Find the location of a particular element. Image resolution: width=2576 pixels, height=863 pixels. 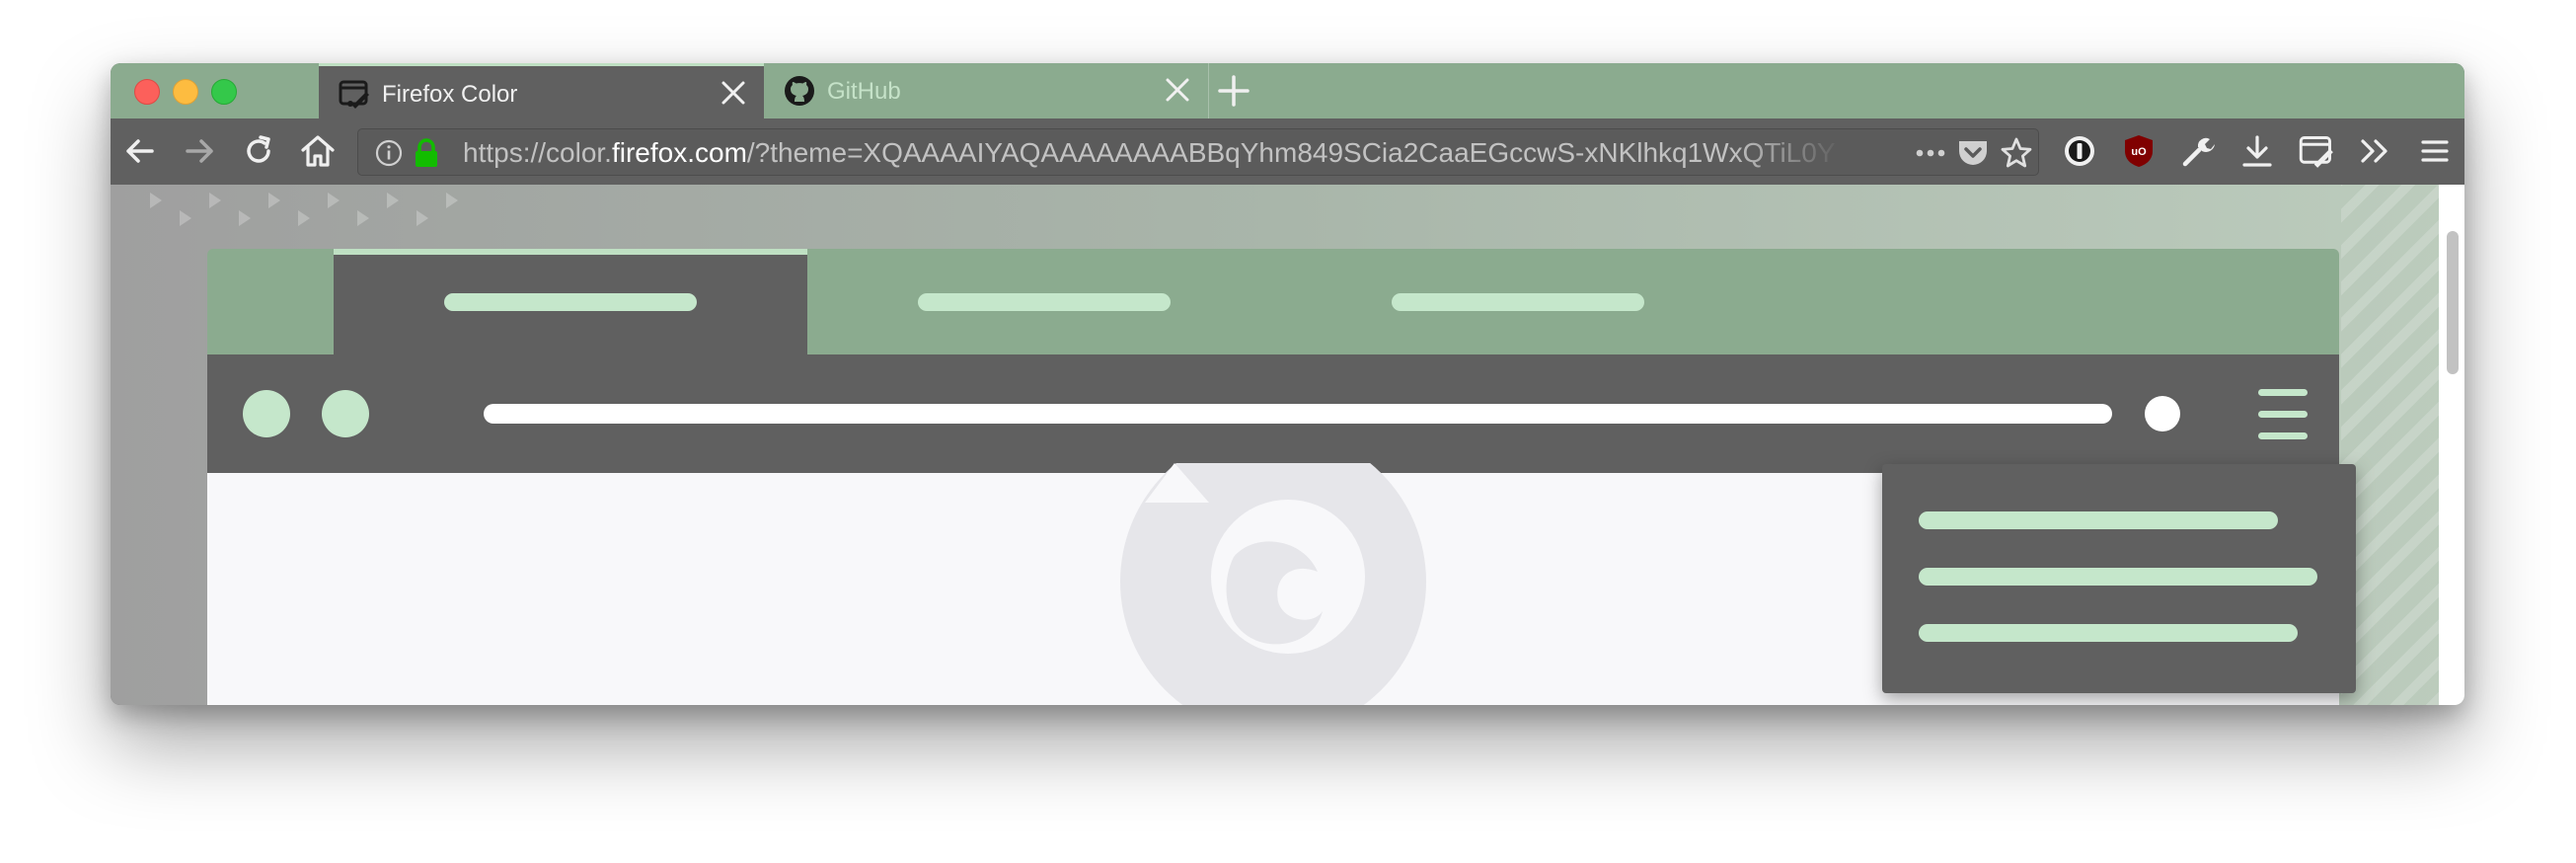

pocket-icon is located at coordinates (1973, 153).